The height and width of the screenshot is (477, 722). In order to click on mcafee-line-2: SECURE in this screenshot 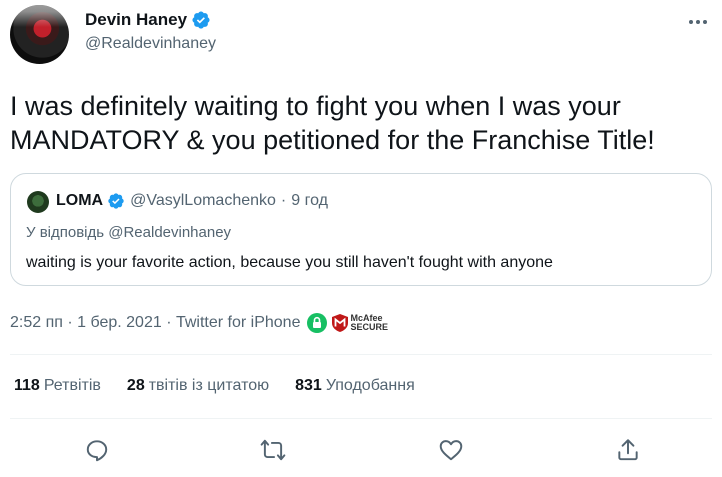, I will do `click(369, 327)`.